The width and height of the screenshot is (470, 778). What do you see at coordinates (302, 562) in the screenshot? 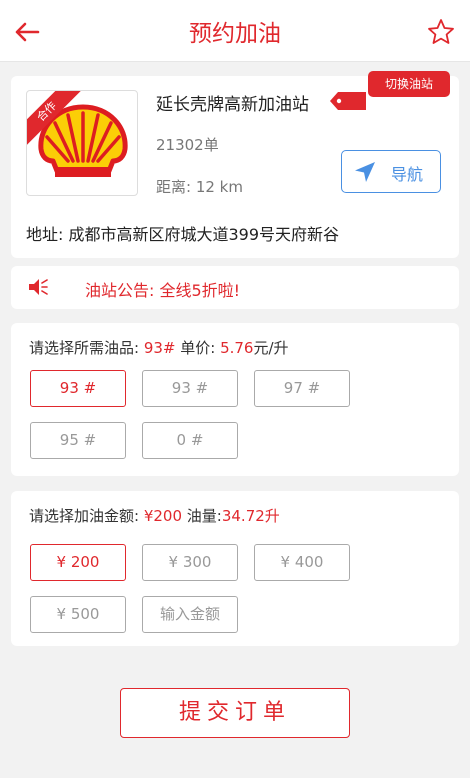
I see `amount-option-400: ¥ 400` at bounding box center [302, 562].